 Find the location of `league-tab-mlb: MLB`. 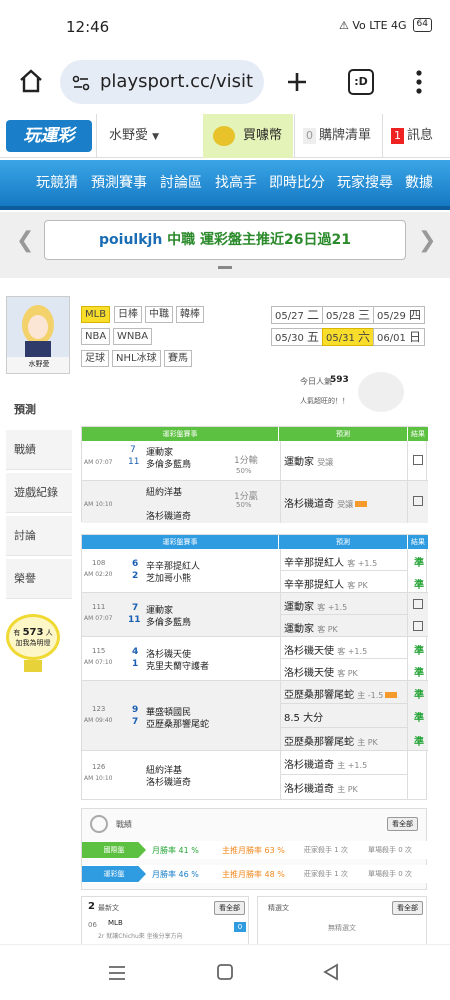

league-tab-mlb: MLB is located at coordinates (96, 314).